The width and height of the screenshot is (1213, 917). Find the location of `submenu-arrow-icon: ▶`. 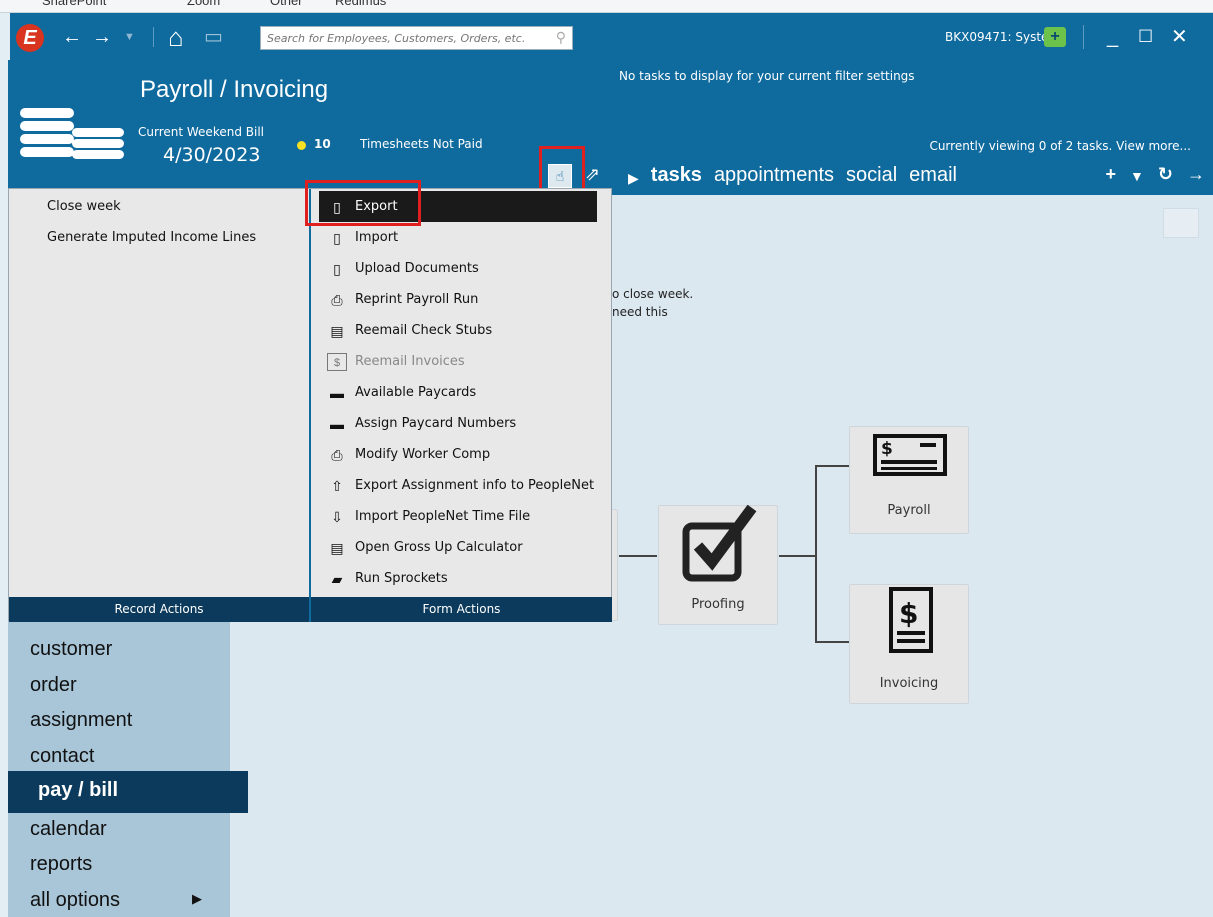

submenu-arrow-icon: ▶ is located at coordinates (197, 898).